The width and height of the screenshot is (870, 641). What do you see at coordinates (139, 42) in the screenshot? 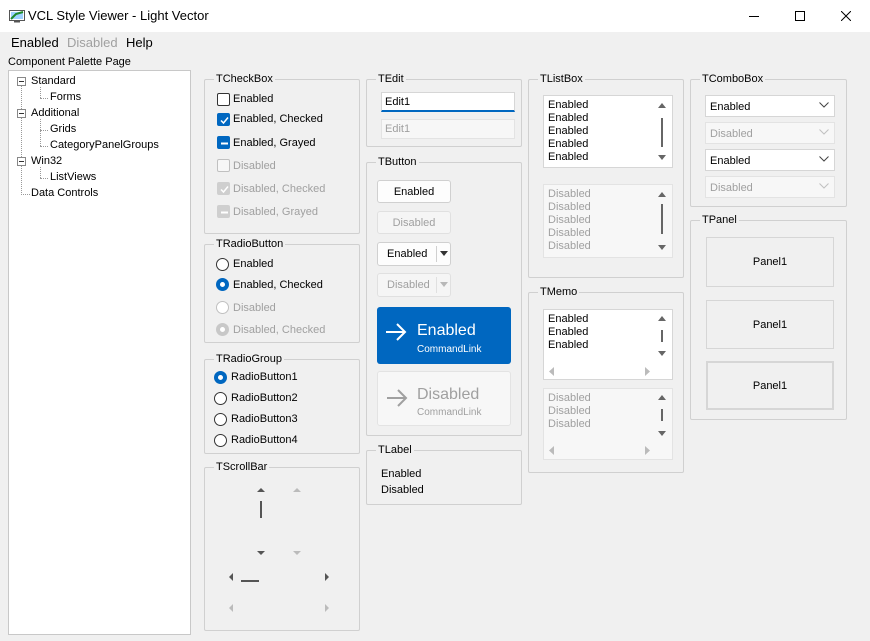
I see `menu-help: Help` at bounding box center [139, 42].